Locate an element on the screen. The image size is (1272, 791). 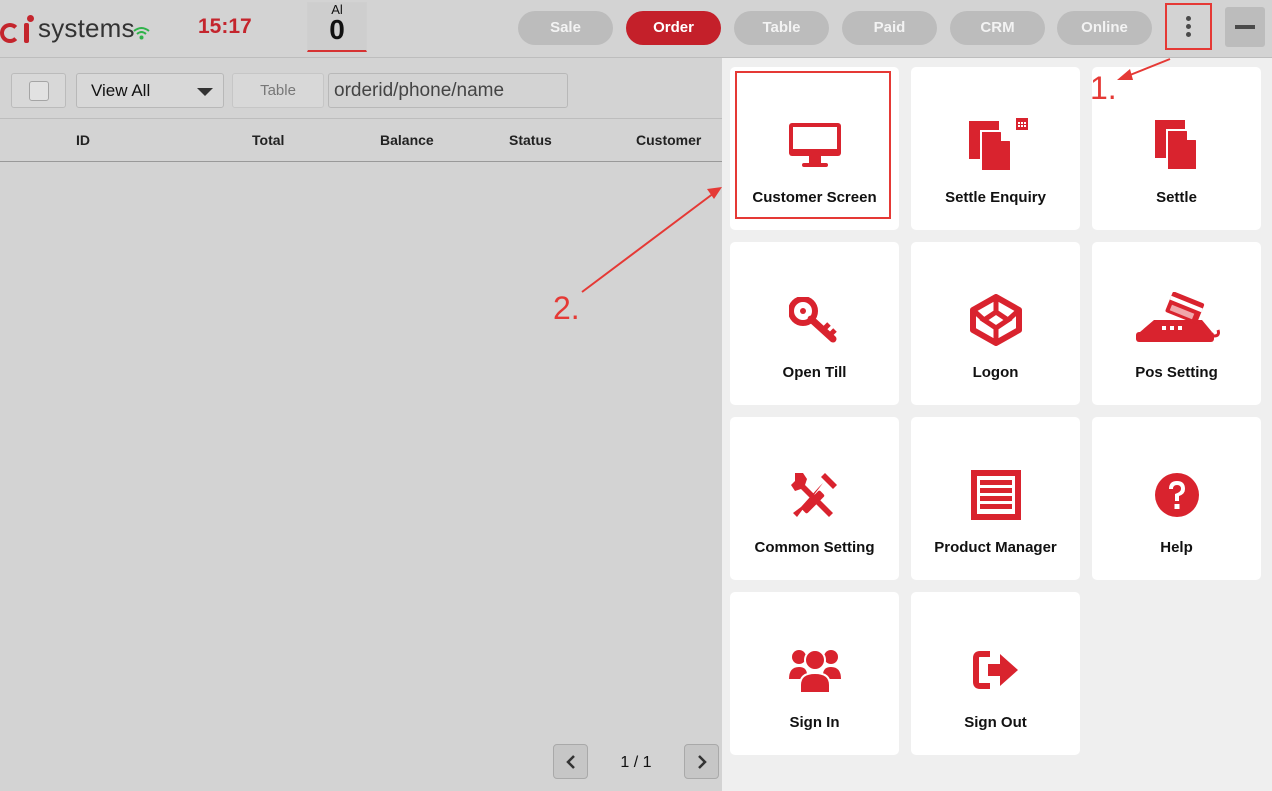
annotation-arrows is located at coordinates (876, 175).